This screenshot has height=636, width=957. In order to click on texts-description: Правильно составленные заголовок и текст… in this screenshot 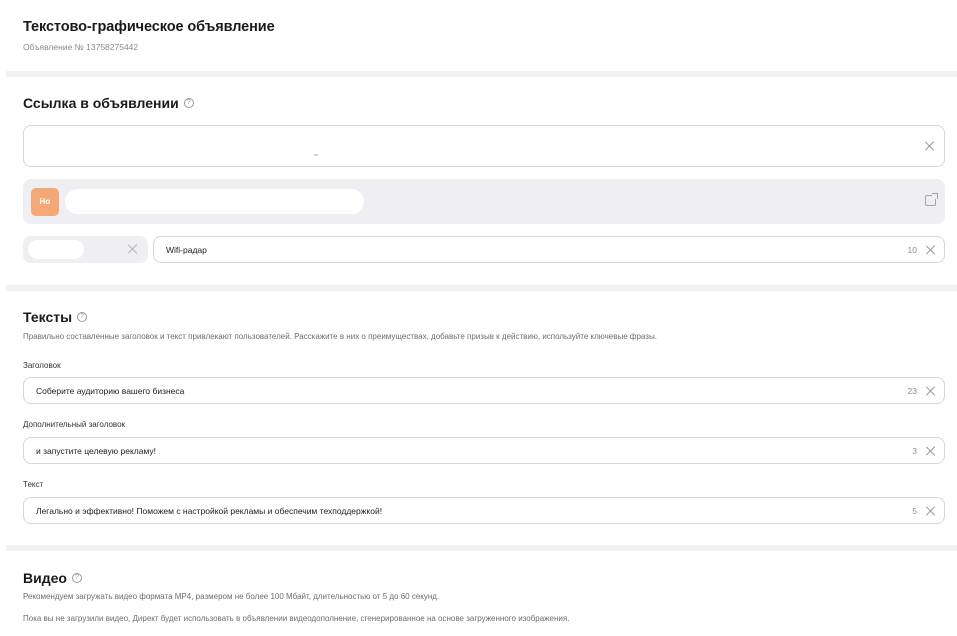, I will do `click(340, 336)`.